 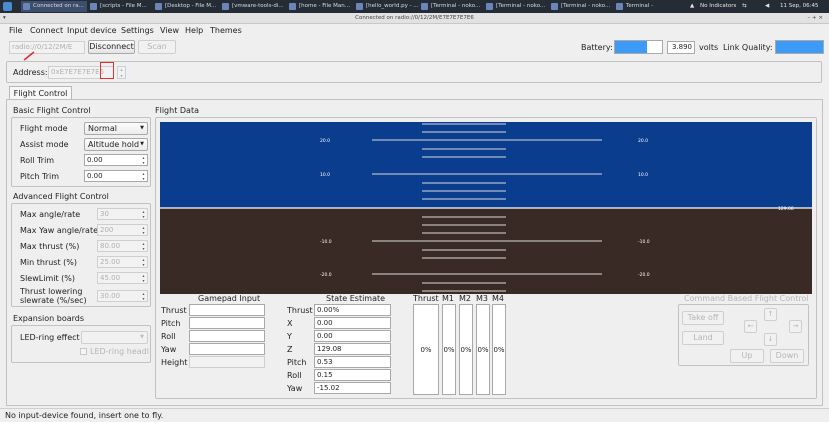 What do you see at coordinates (122, 230) in the screenshot?
I see `max-yaw-input: 200 ▴ ▾` at bounding box center [122, 230].